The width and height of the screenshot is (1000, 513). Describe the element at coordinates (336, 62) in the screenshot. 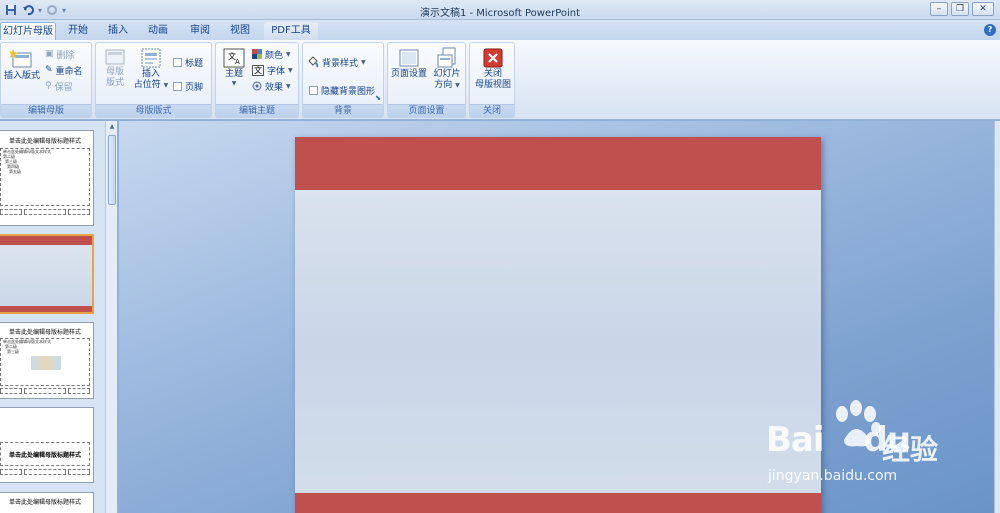

I see `background-styles-button: 背景样式 ▼` at that location.